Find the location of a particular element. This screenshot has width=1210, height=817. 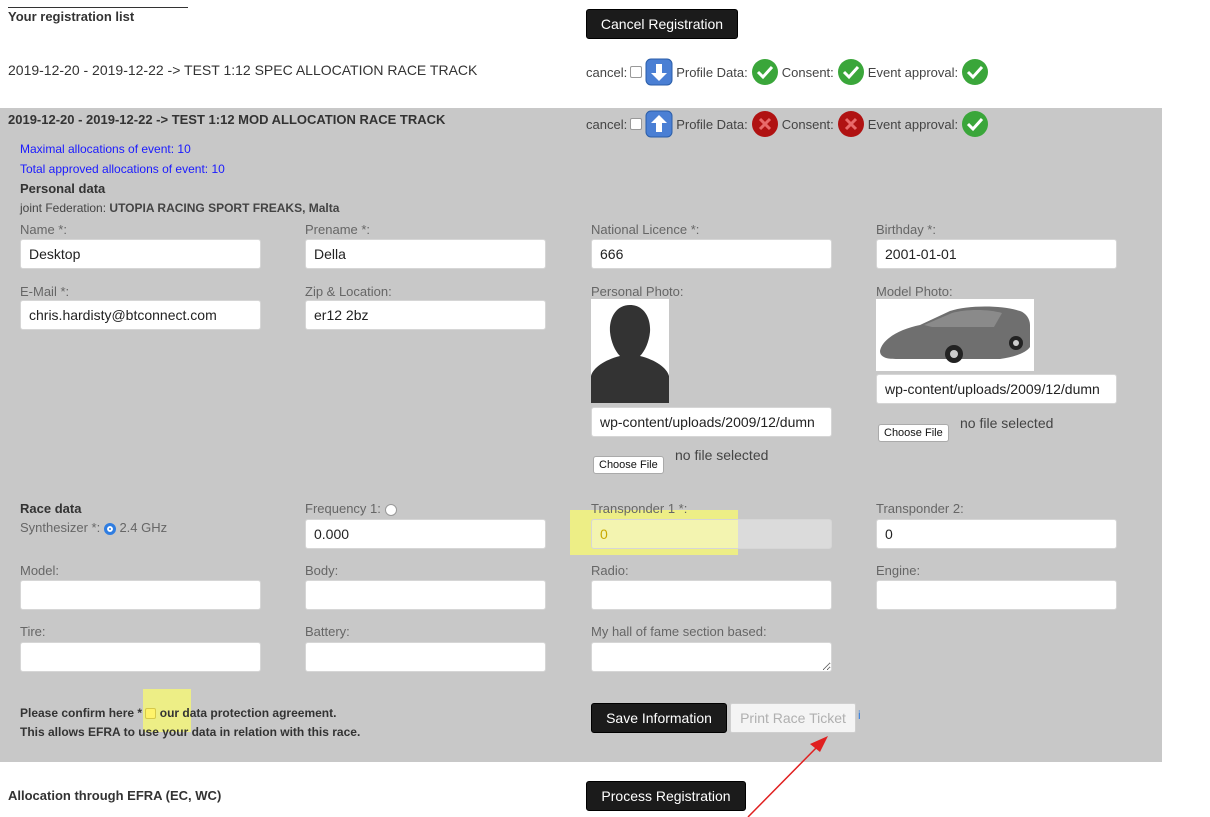

total-allocations-text: Total approved allocations of event: 10 is located at coordinates (122, 169).